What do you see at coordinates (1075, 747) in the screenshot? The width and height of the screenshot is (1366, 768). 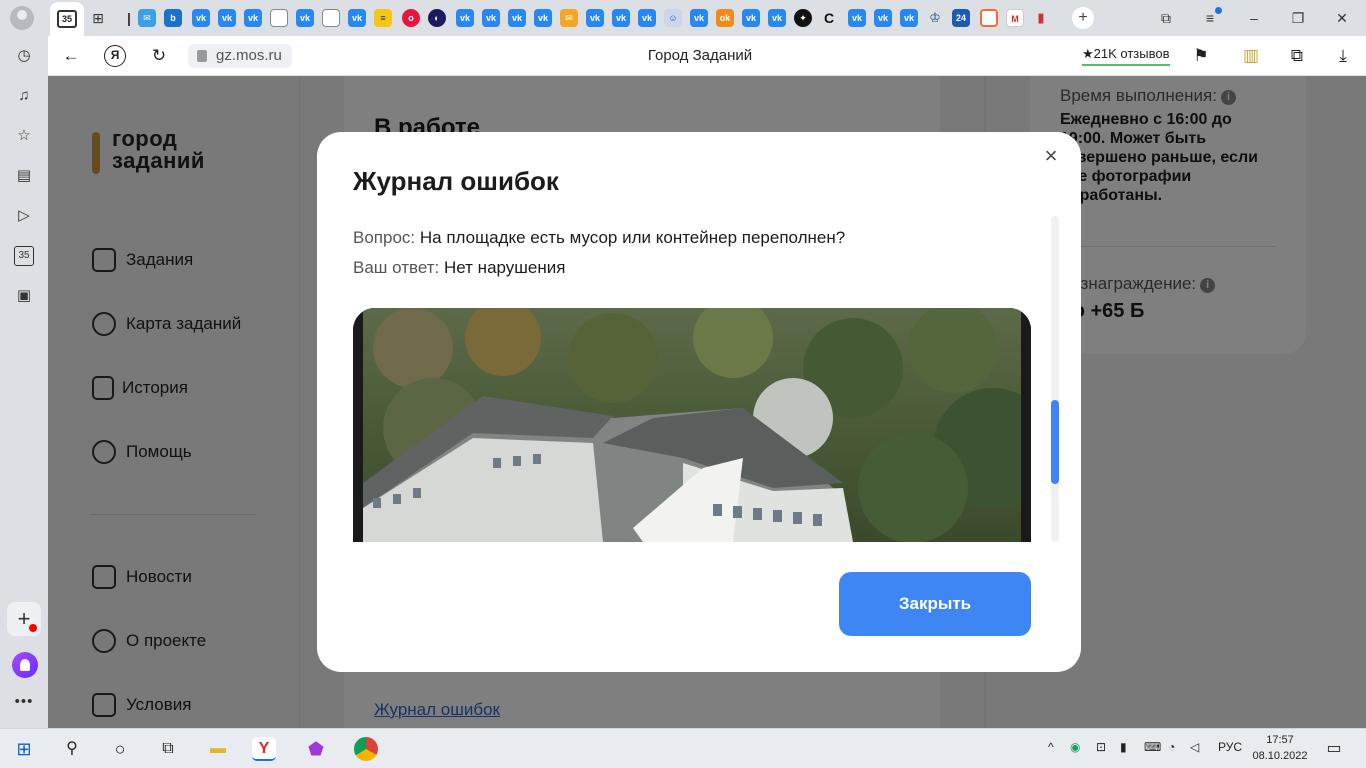 I see `tray-app-icon: ◉` at bounding box center [1075, 747].